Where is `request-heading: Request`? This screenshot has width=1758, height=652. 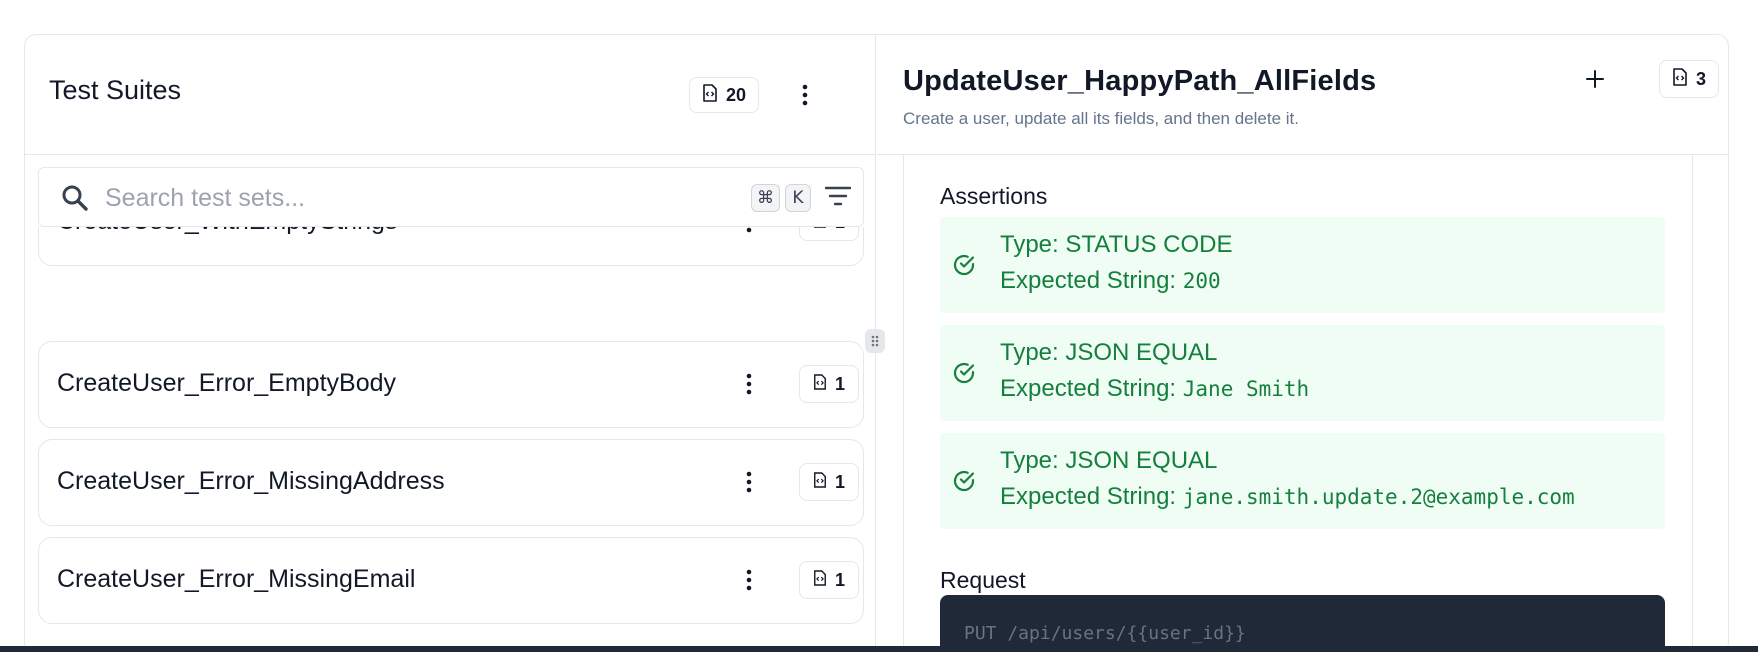
request-heading: Request is located at coordinates (983, 580).